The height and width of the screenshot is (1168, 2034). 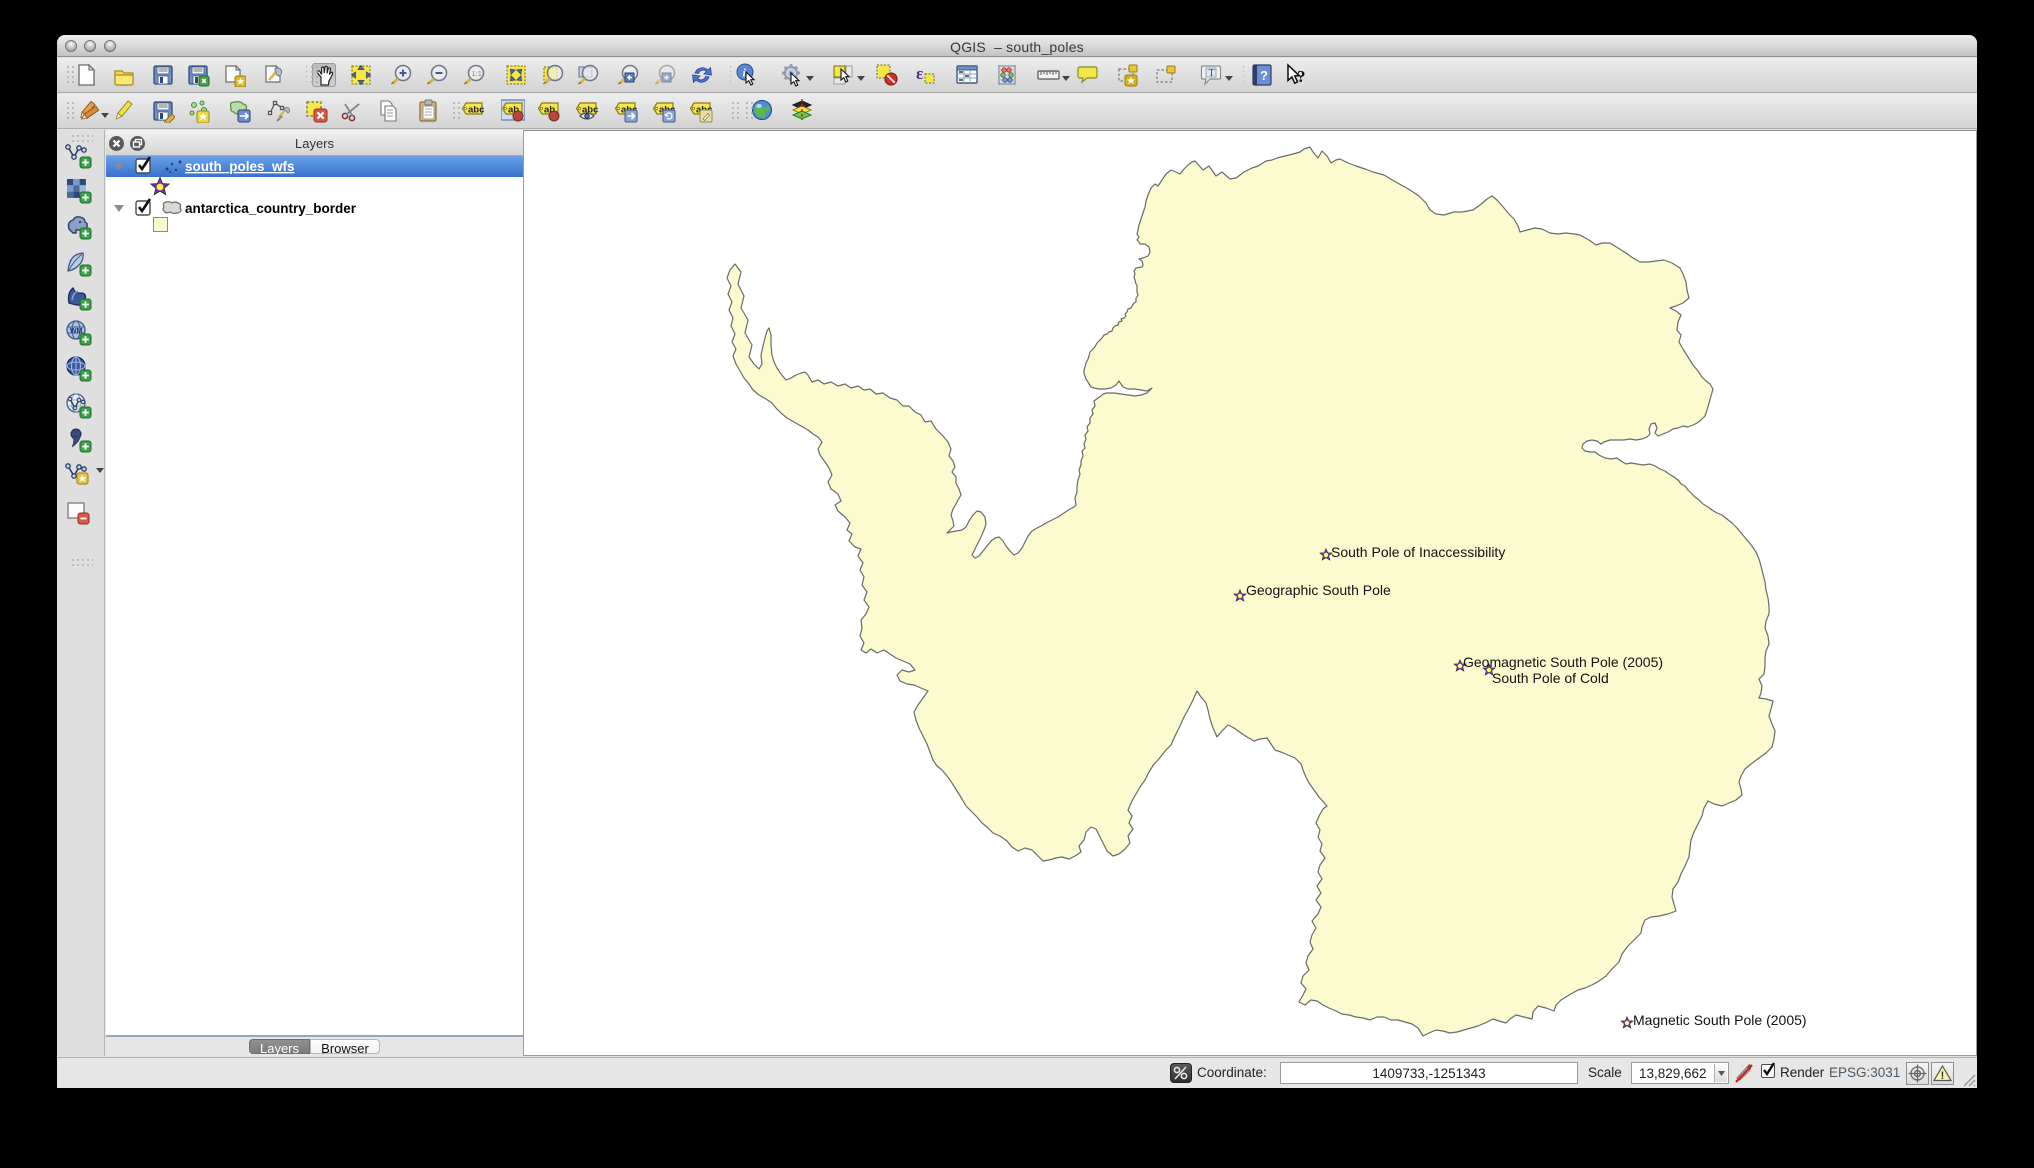 I want to click on svg-text: T, so click(x=1212, y=73).